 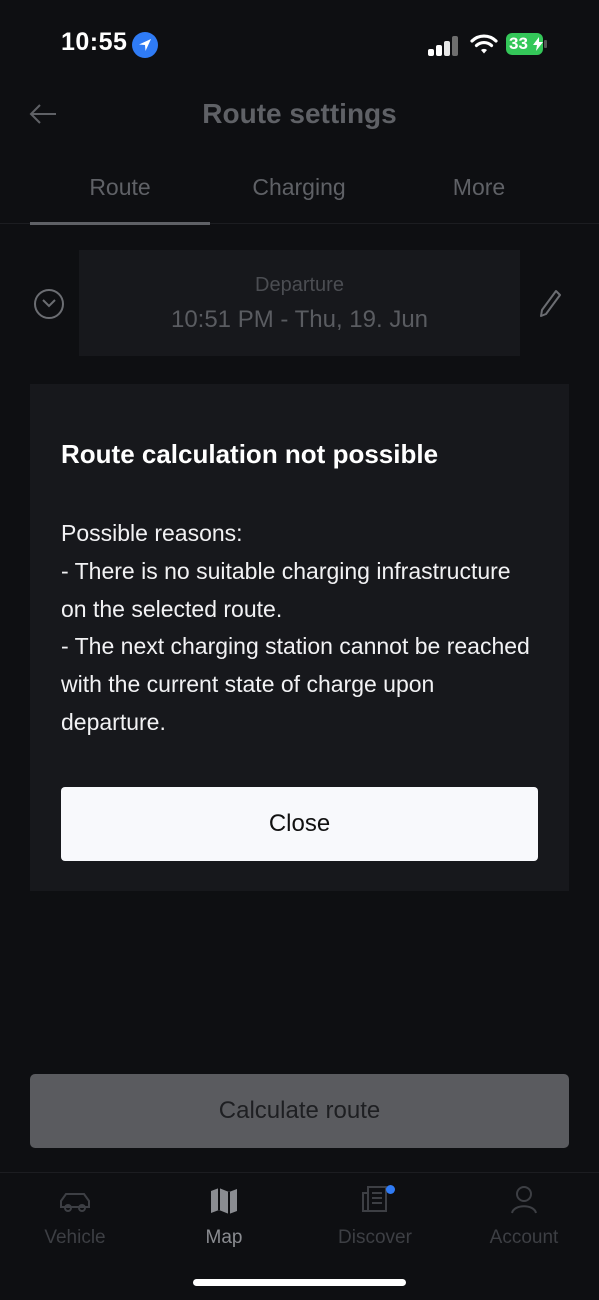 I want to click on dialog-message-line: Possible reasons:, so click(x=152, y=533).